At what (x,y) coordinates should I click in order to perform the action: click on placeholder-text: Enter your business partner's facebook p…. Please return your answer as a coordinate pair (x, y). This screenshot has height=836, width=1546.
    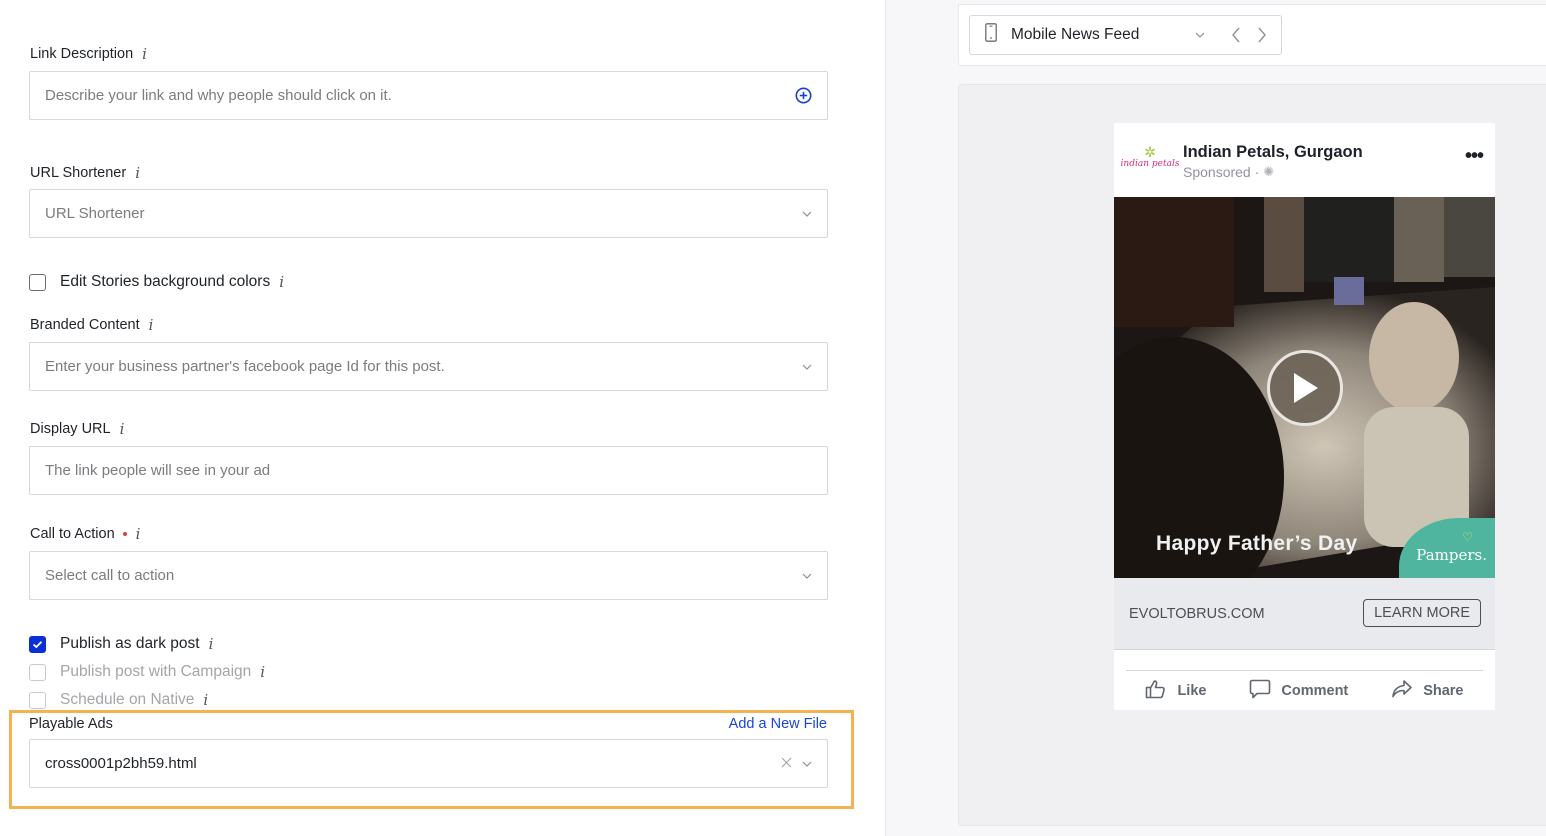
    Looking at the image, I should click on (245, 366).